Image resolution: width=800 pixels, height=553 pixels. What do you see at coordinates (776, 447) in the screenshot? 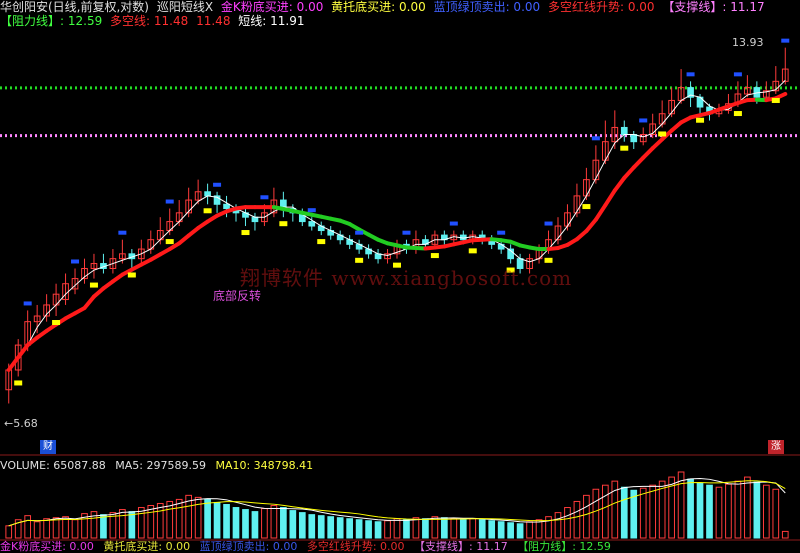
I see `rise-tag: 涨` at bounding box center [776, 447].